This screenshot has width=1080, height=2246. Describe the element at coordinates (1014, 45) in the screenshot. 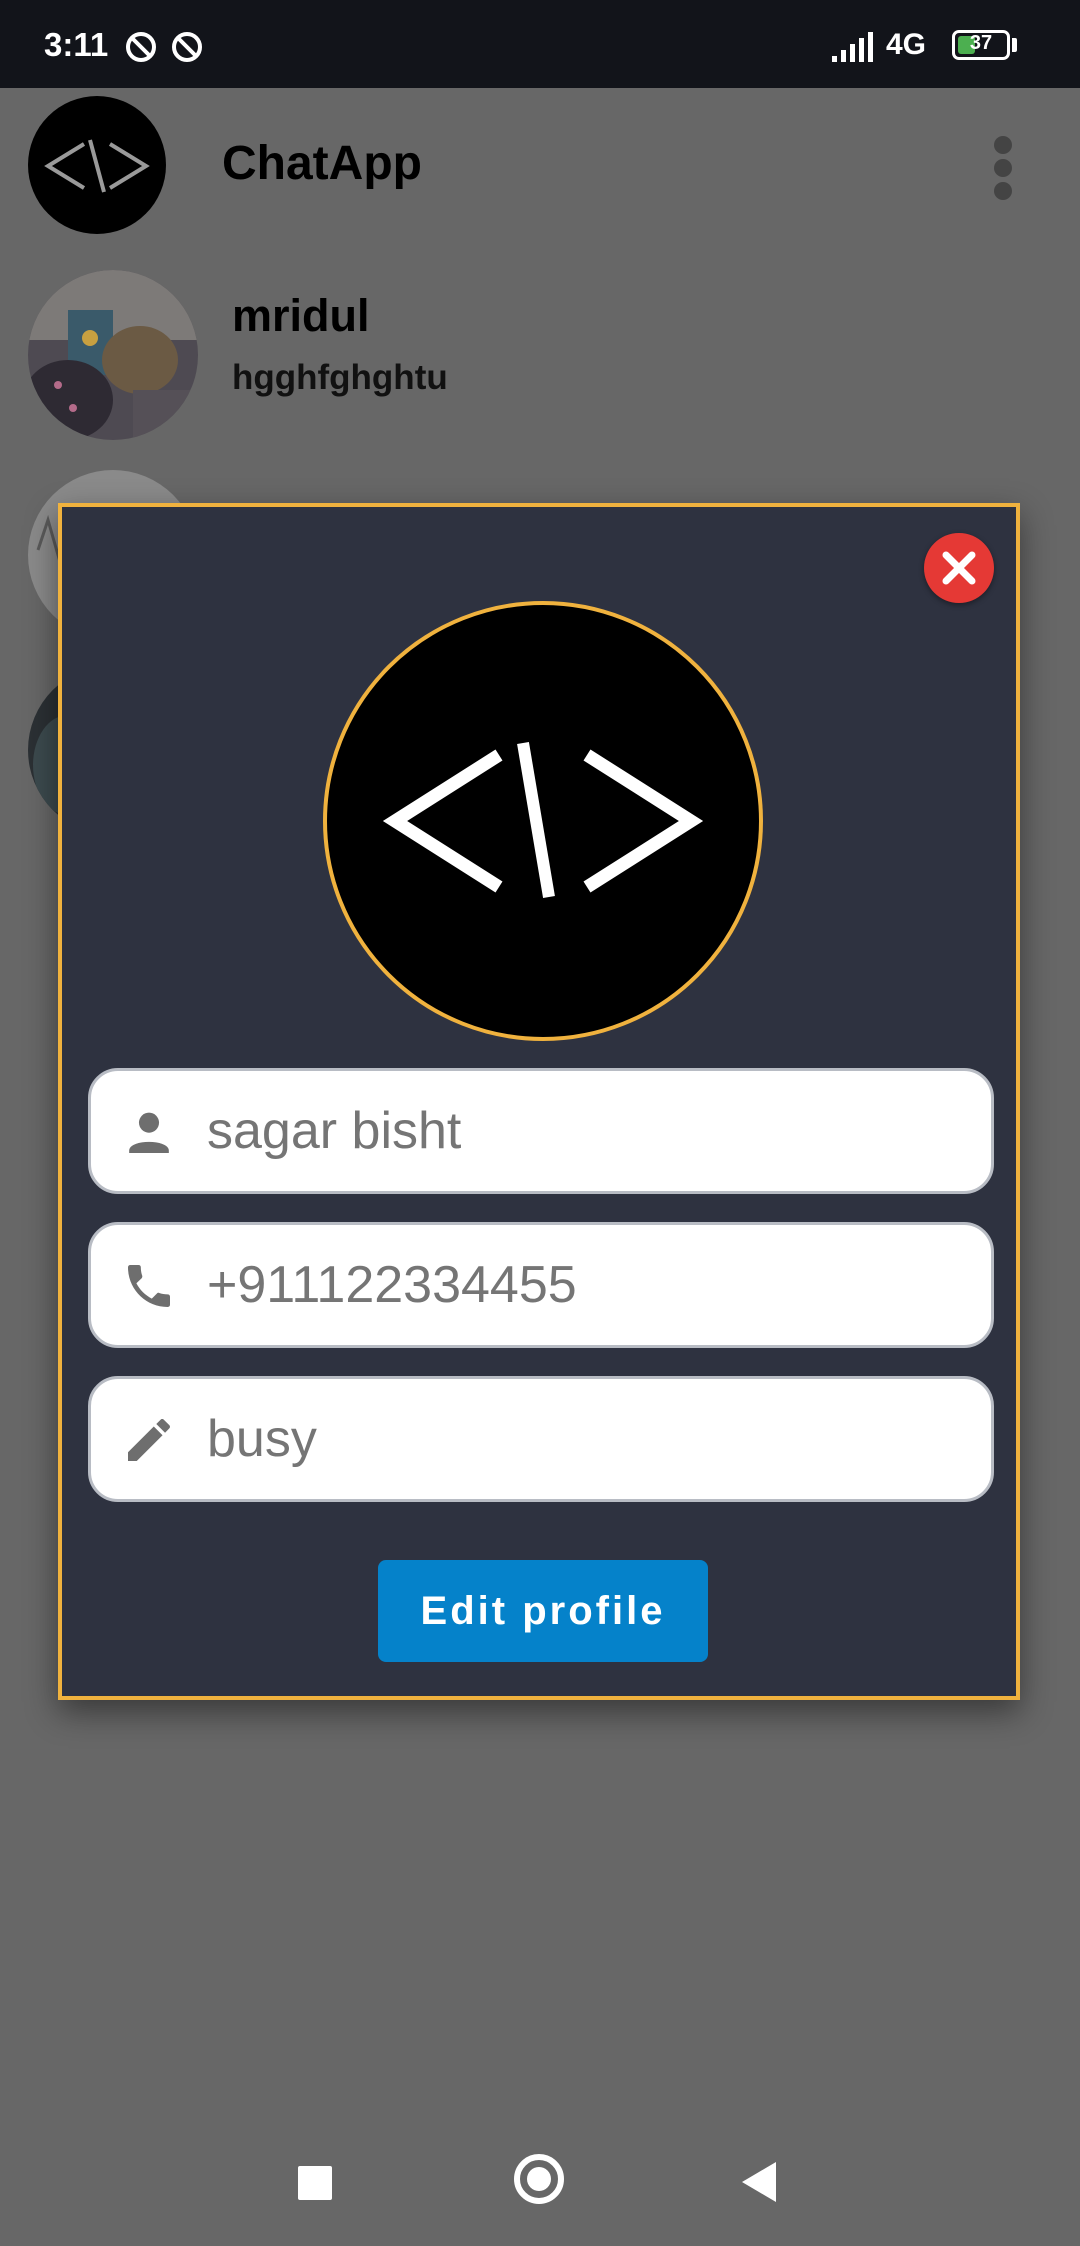

I see `battery-tip` at that location.